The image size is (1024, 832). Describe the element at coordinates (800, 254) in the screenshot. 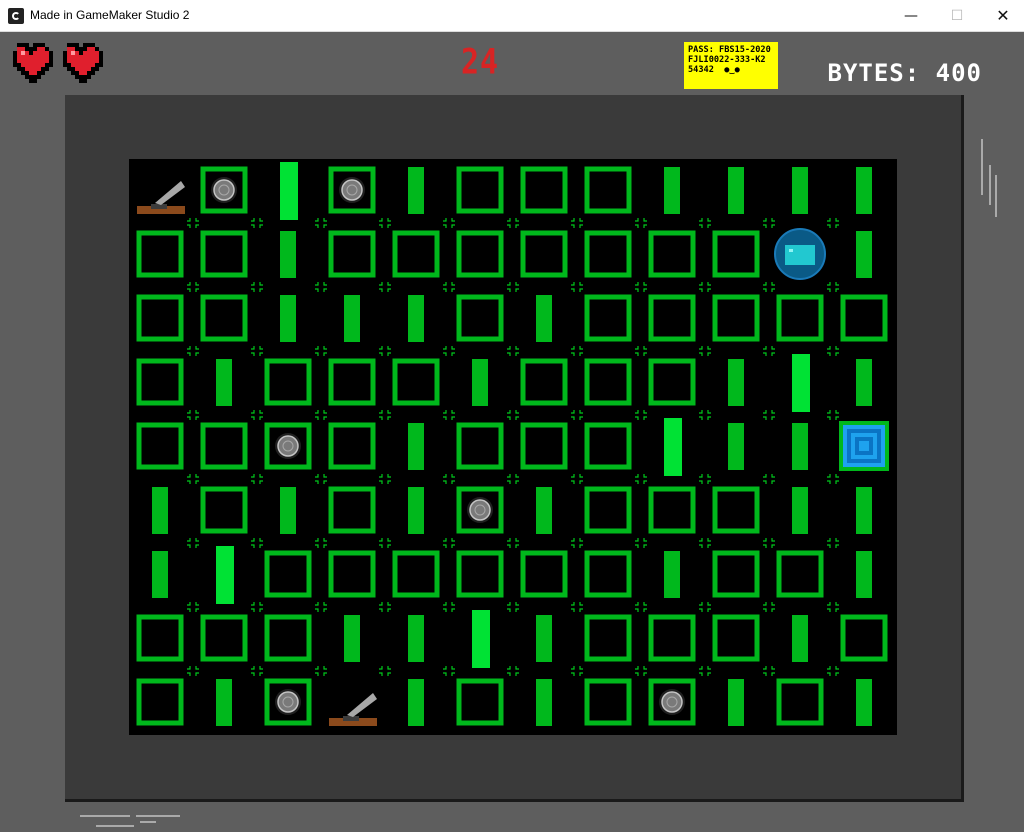

I see `blue-orb-player-icon` at that location.